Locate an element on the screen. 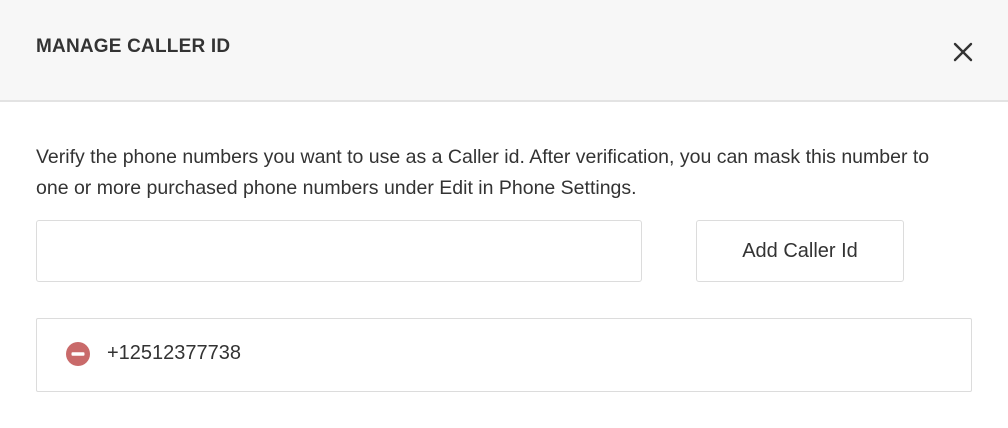 This screenshot has width=1008, height=428. close-button is located at coordinates (963, 52).